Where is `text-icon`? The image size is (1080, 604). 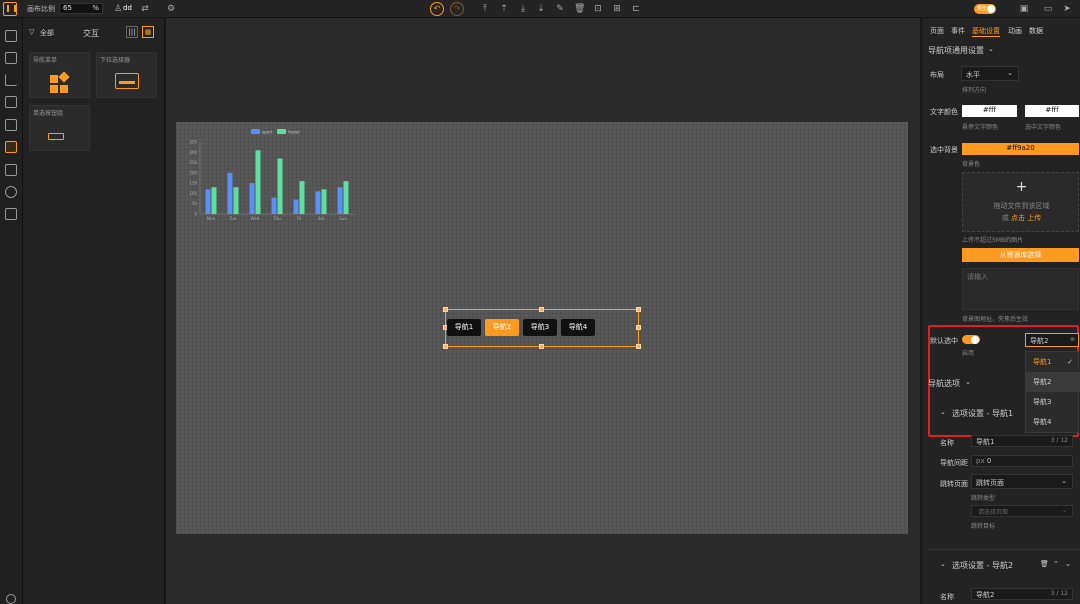 text-icon is located at coordinates (11, 102).